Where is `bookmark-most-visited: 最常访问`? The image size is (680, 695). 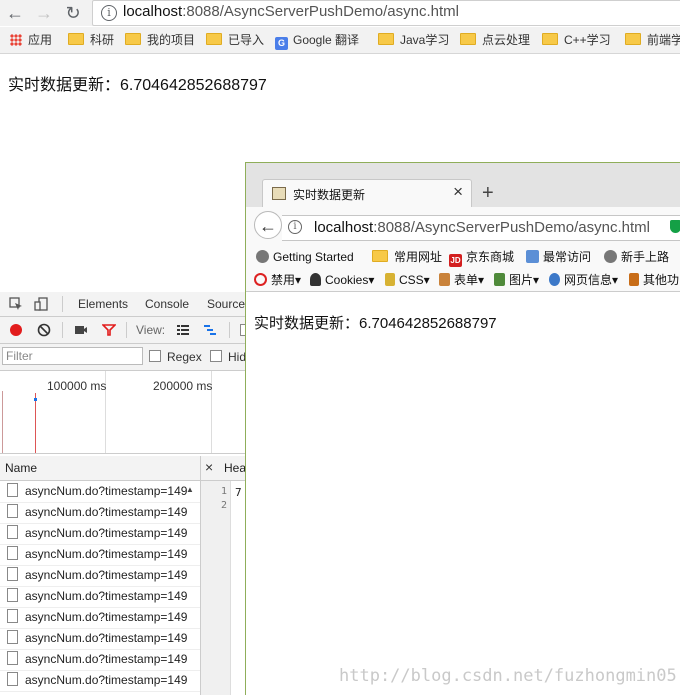 bookmark-most-visited: 最常访问 is located at coordinates (558, 257).